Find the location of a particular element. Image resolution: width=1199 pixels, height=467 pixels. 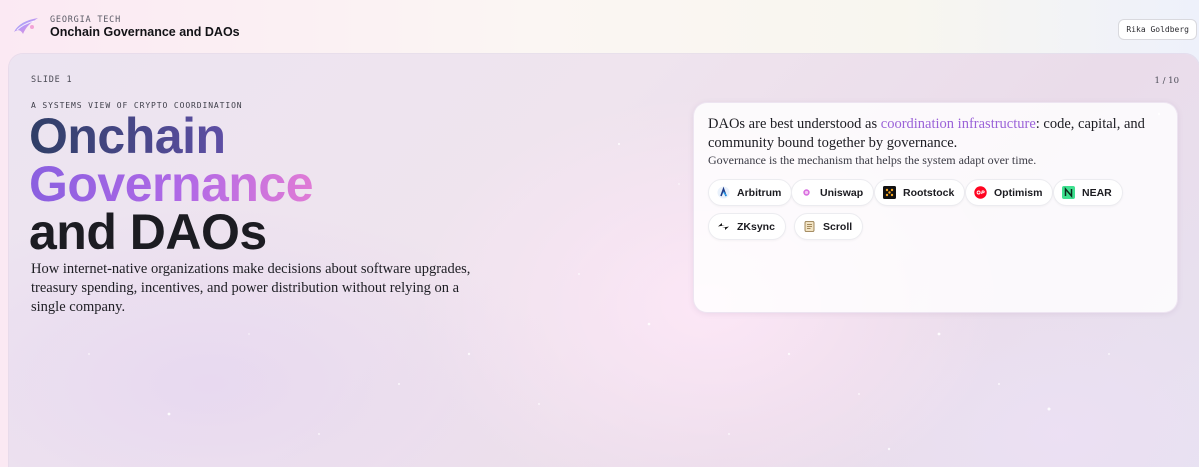

near-icon is located at coordinates (1068, 192).